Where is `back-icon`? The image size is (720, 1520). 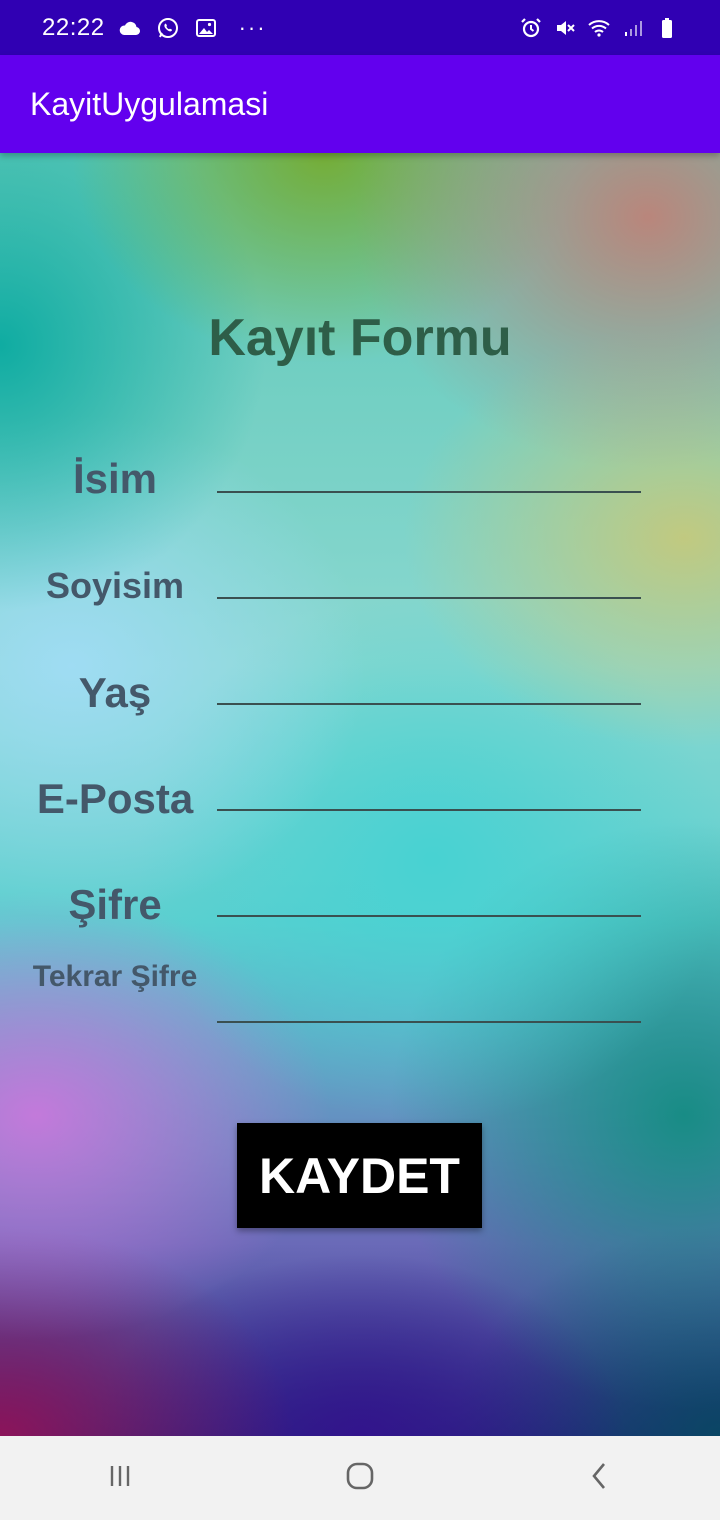 back-icon is located at coordinates (600, 1478).